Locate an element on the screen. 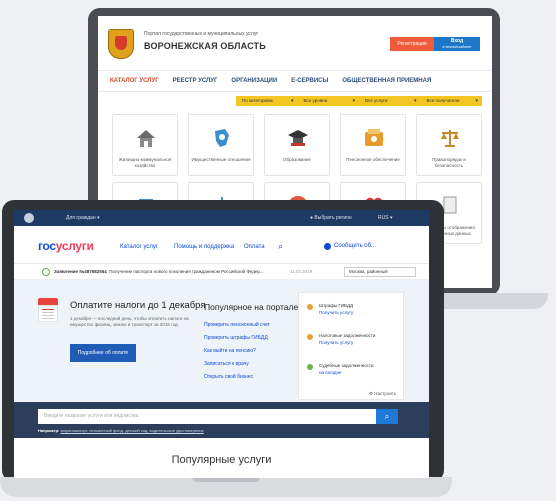 Image resolution: width=556 pixels, height=501 pixels. audience-select: Для граждан ▾ is located at coordinates (83, 218).